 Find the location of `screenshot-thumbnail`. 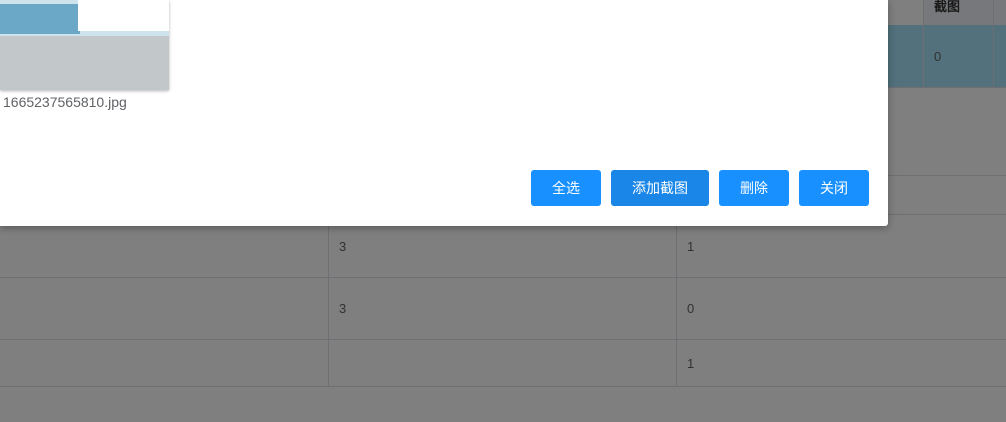

screenshot-thumbnail is located at coordinates (84, 45).